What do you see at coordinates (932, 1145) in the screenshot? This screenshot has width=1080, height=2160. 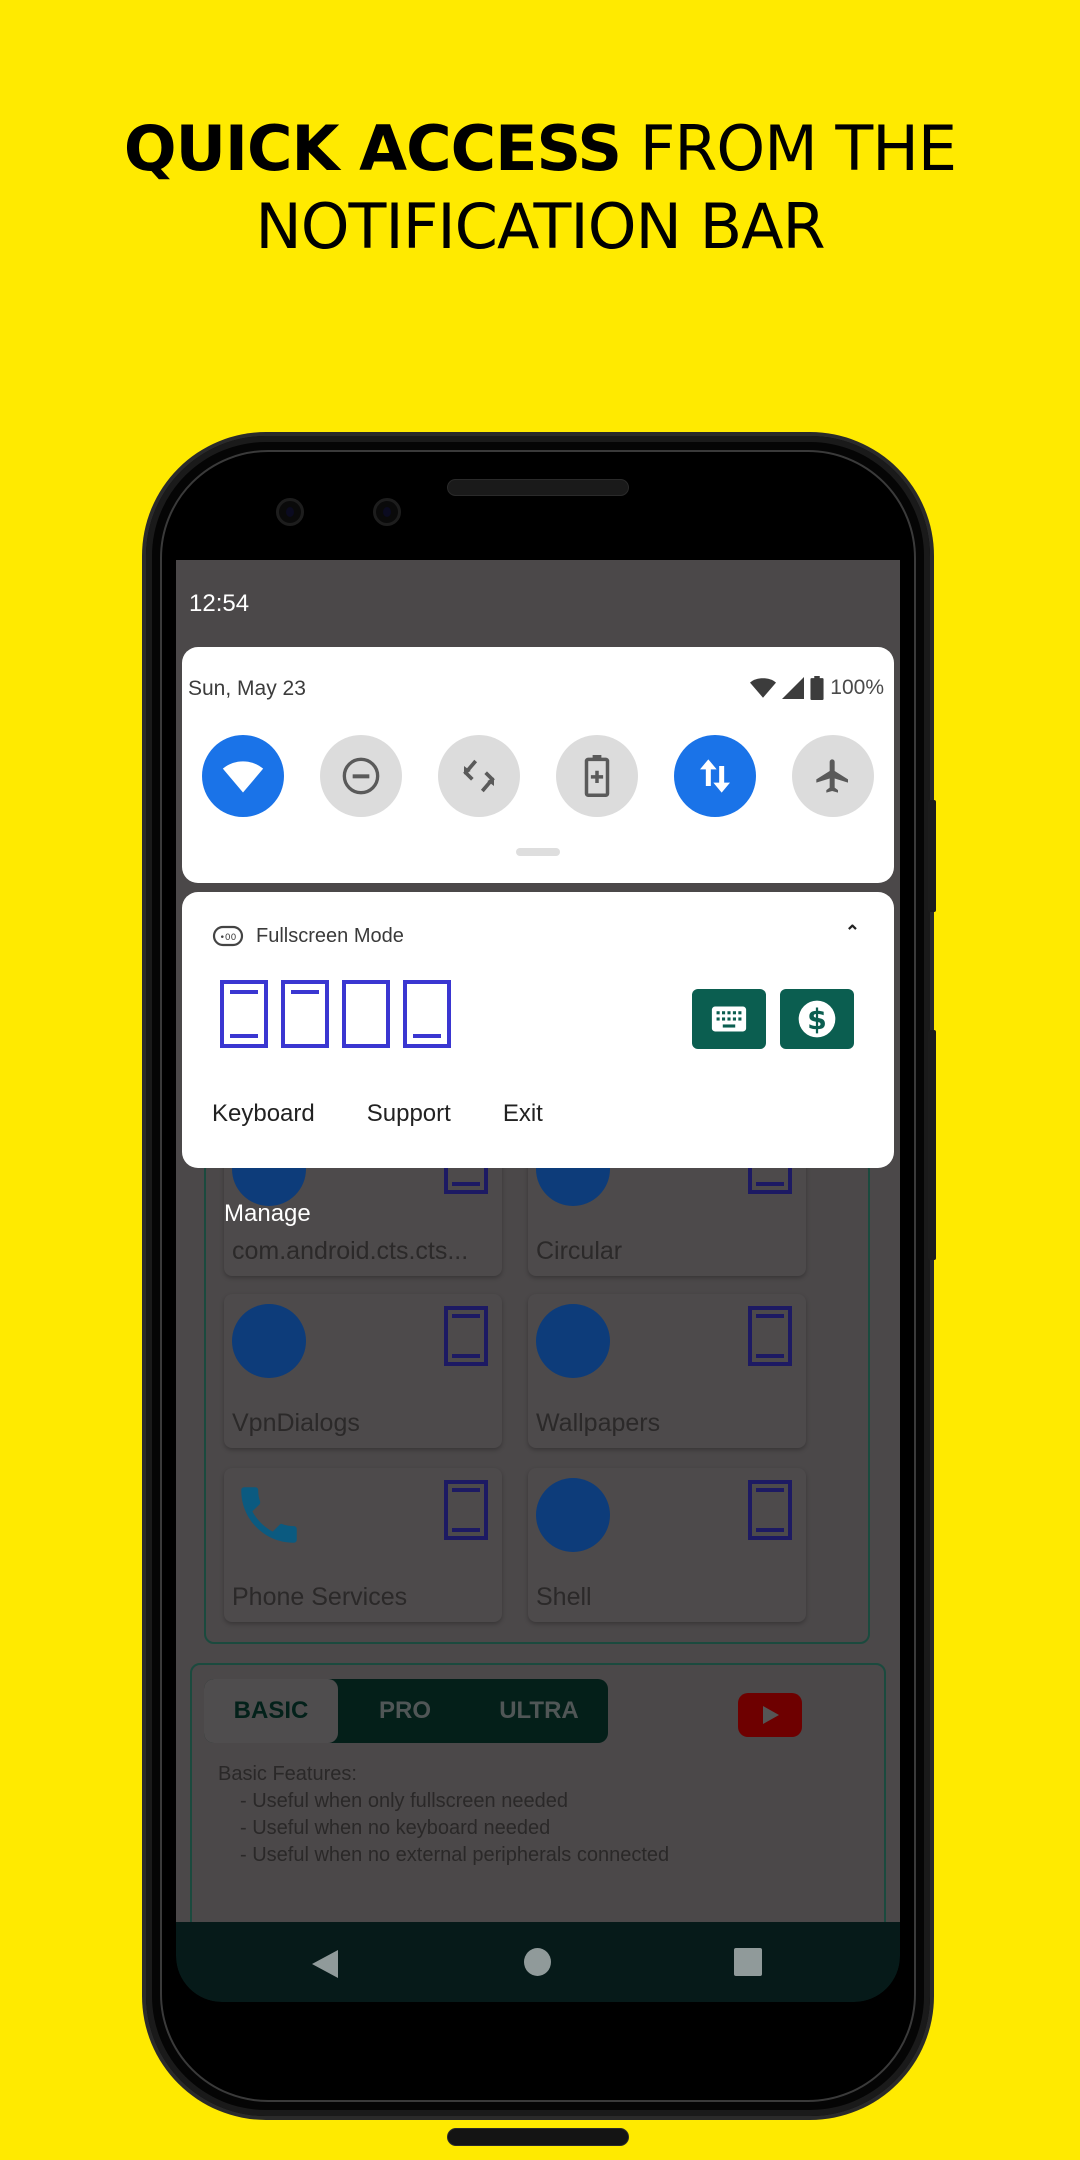 I see `volume-button` at bounding box center [932, 1145].